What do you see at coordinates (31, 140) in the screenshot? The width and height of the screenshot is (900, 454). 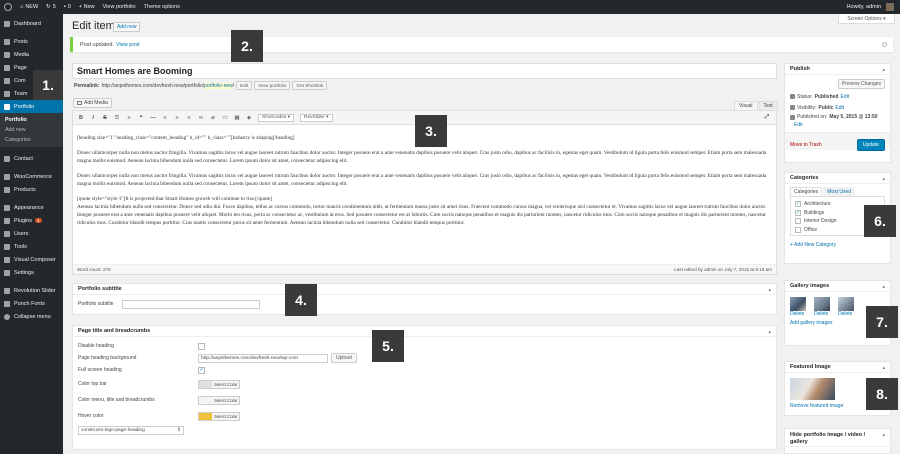 I see `submenu-categories: Categories` at bounding box center [31, 140].